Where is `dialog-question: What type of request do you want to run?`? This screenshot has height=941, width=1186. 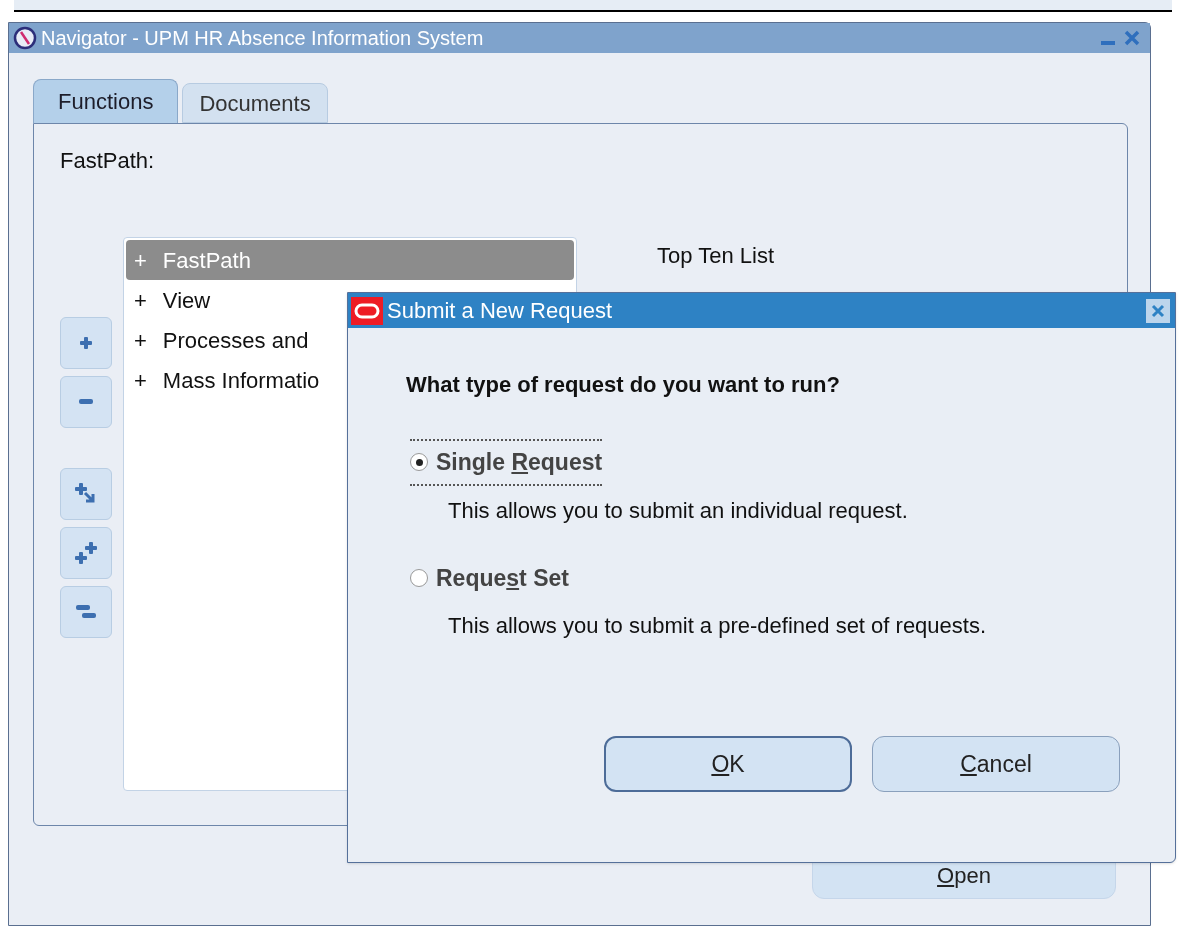 dialog-question: What type of request do you want to run? is located at coordinates (623, 385).